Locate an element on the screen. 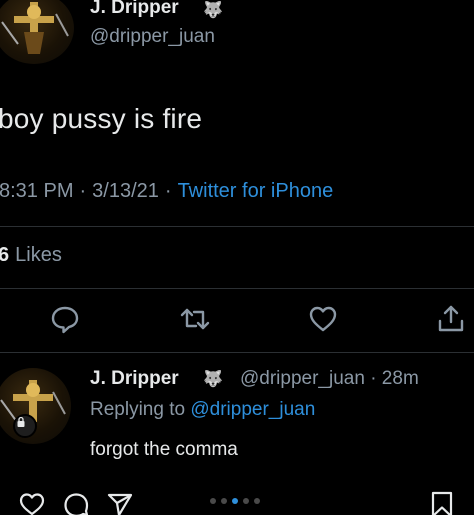 Image resolution: width=474 pixels, height=515 pixels. retweet-button is located at coordinates (195, 319).